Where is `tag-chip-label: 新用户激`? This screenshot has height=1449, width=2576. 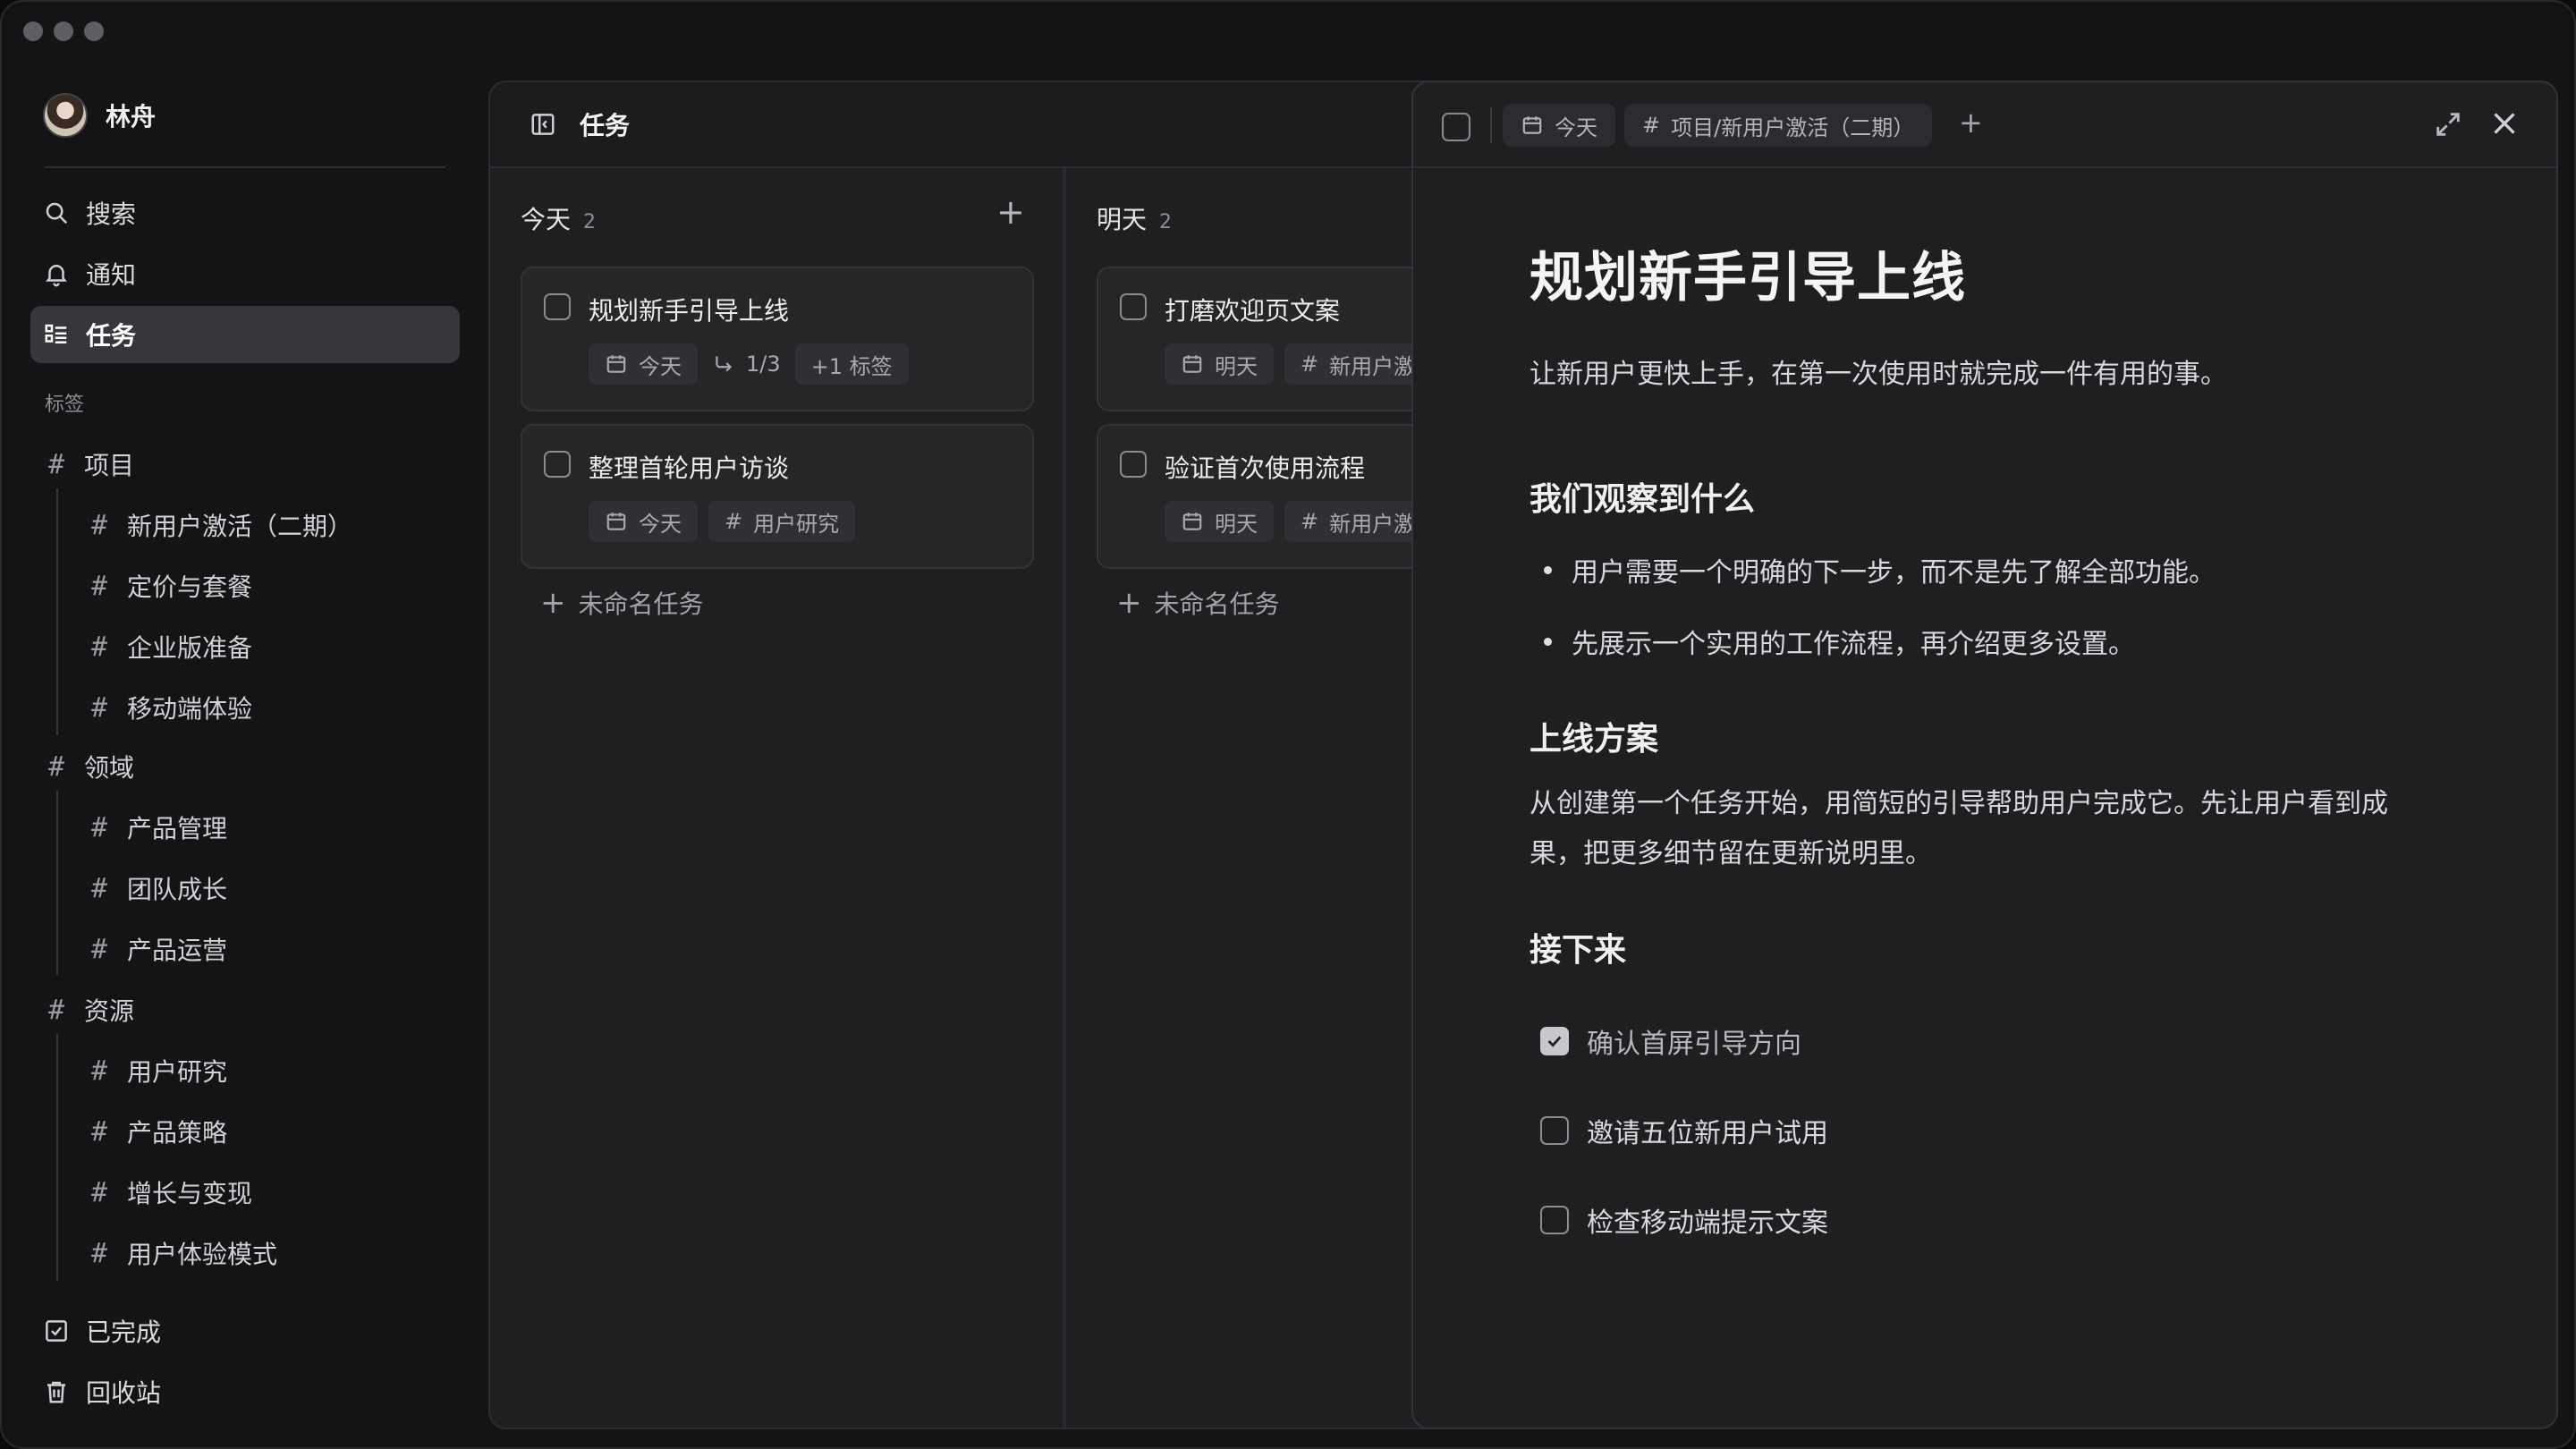 tag-chip-label: 新用户激 is located at coordinates (1372, 524).